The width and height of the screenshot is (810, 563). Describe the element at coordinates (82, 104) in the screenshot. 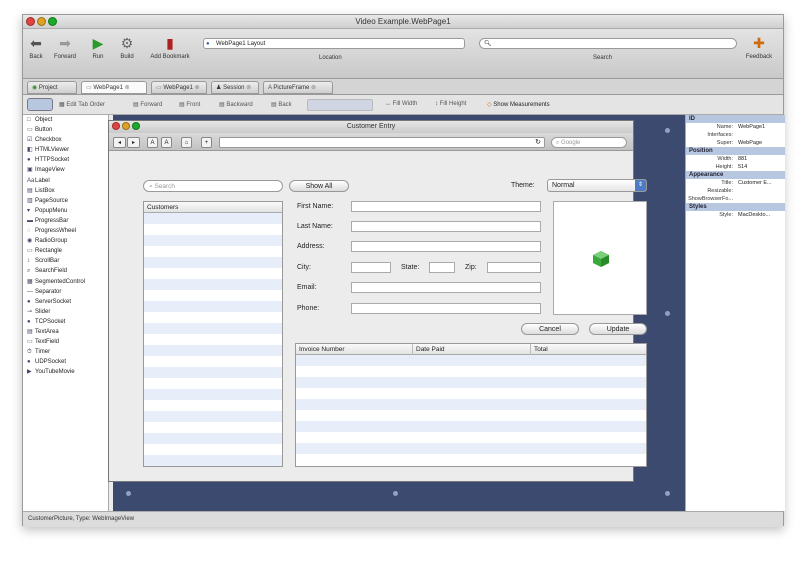

I see `edit-tab-order-button: ▦ Edit Tab Order` at that location.